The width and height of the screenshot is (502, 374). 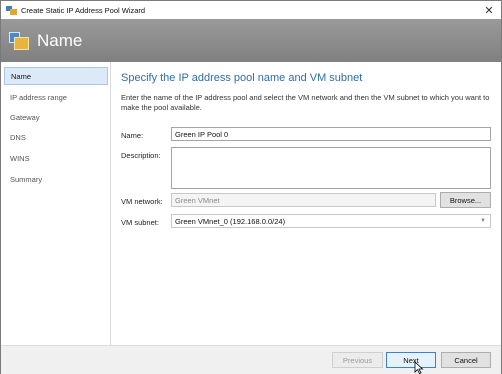 I want to click on sidebar-item-wins: WINS, so click(x=56, y=158).